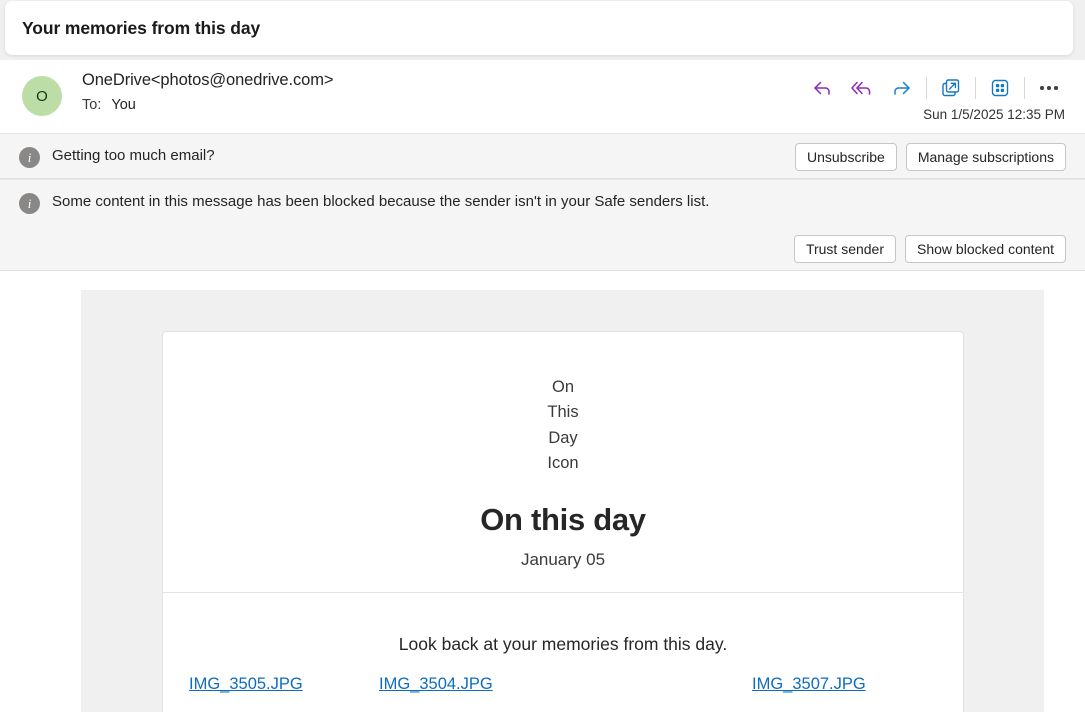 The width and height of the screenshot is (1085, 712). I want to click on reply-all-button, so click(862, 88).